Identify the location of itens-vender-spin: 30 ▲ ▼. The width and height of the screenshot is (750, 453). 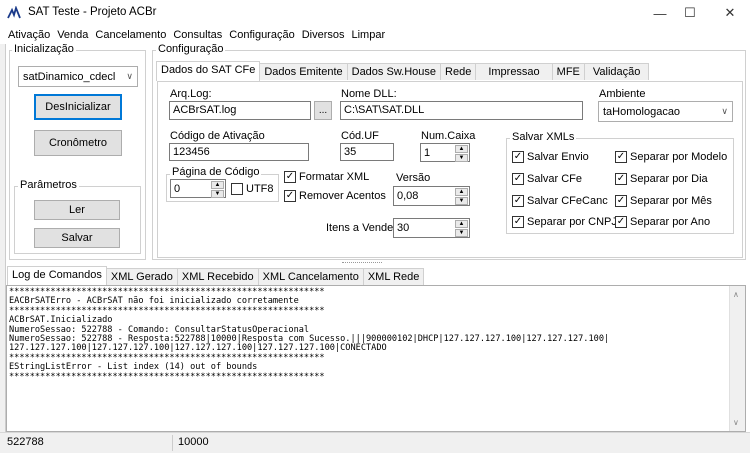
(431, 228).